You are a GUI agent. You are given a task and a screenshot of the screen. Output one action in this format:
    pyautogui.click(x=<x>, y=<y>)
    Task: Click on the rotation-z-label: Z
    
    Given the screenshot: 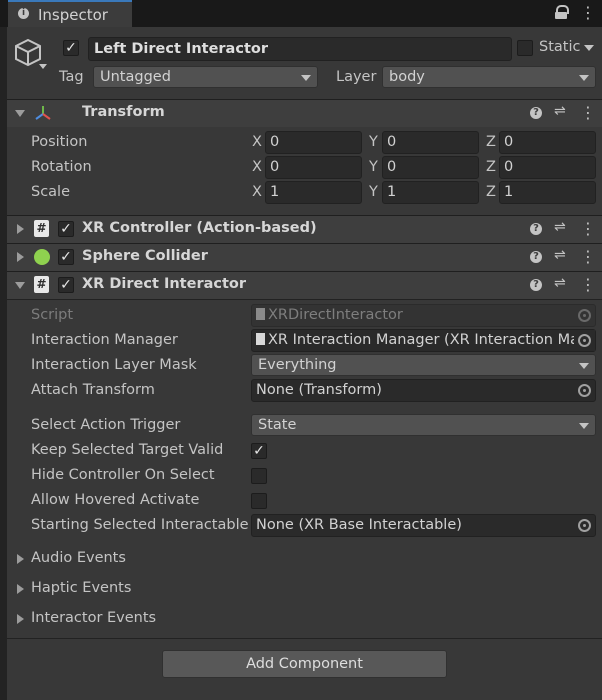 What is the action you would take?
    pyautogui.click(x=491, y=167)
    